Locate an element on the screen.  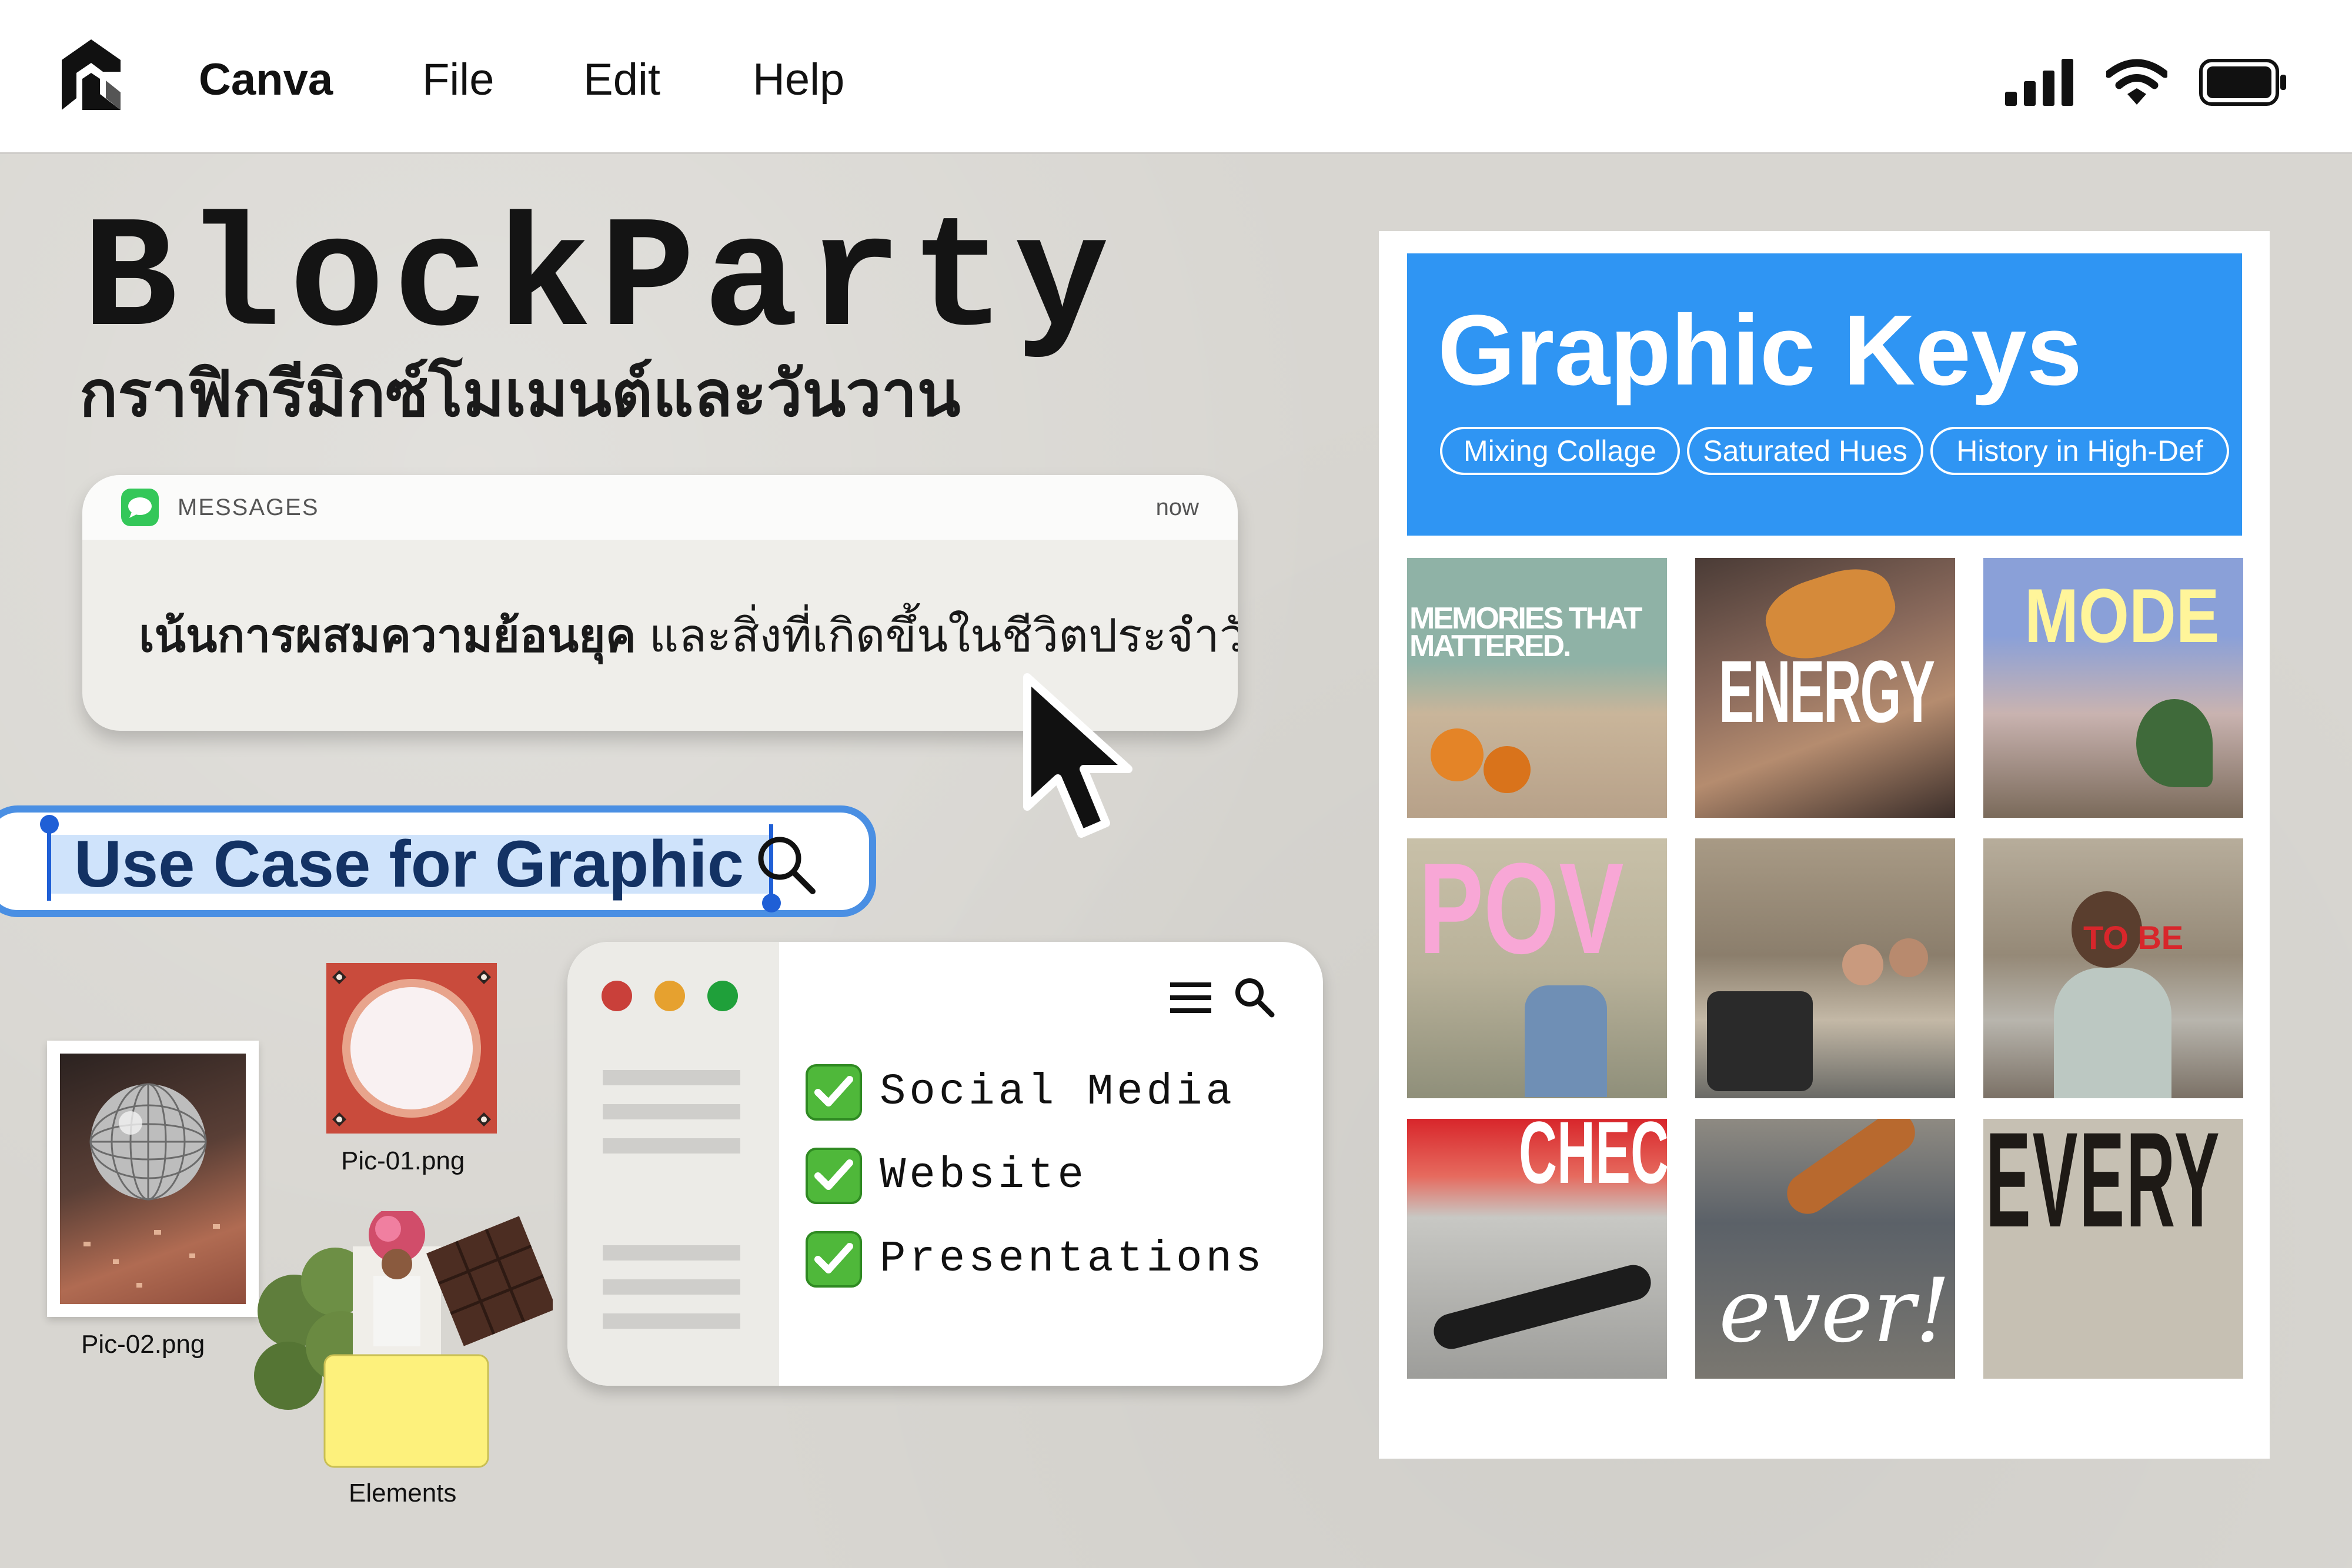
browser-sidebar is located at coordinates (673, 1164).